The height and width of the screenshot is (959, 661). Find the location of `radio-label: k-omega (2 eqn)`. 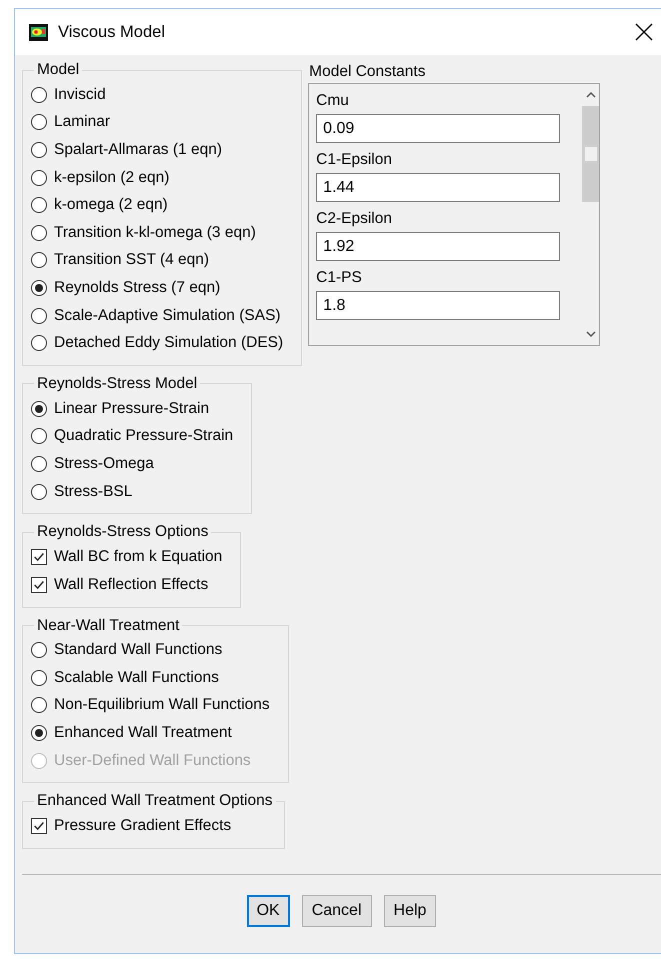

radio-label: k-omega (2 eqn) is located at coordinates (111, 205).